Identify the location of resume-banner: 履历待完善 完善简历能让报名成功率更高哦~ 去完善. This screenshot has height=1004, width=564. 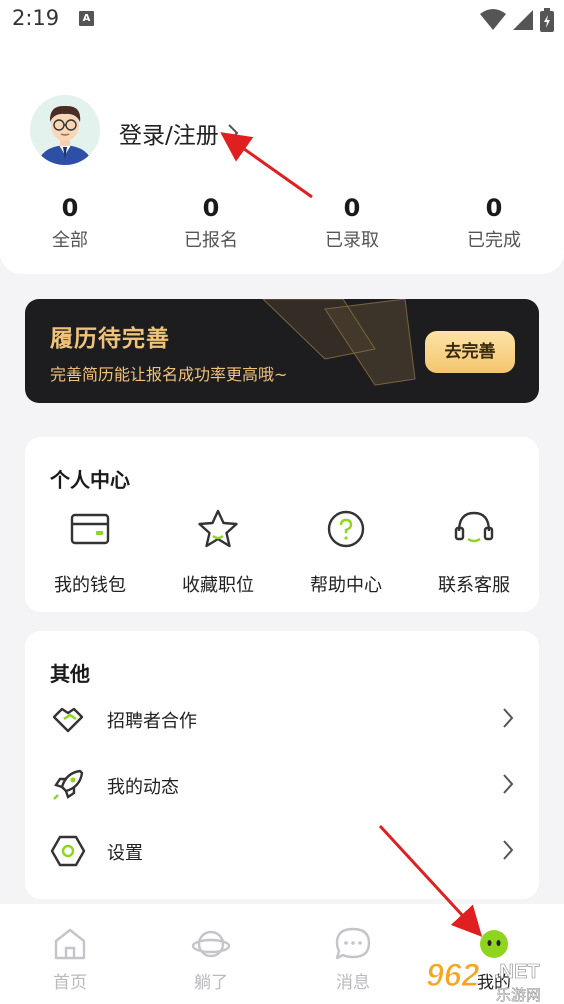
(282, 351).